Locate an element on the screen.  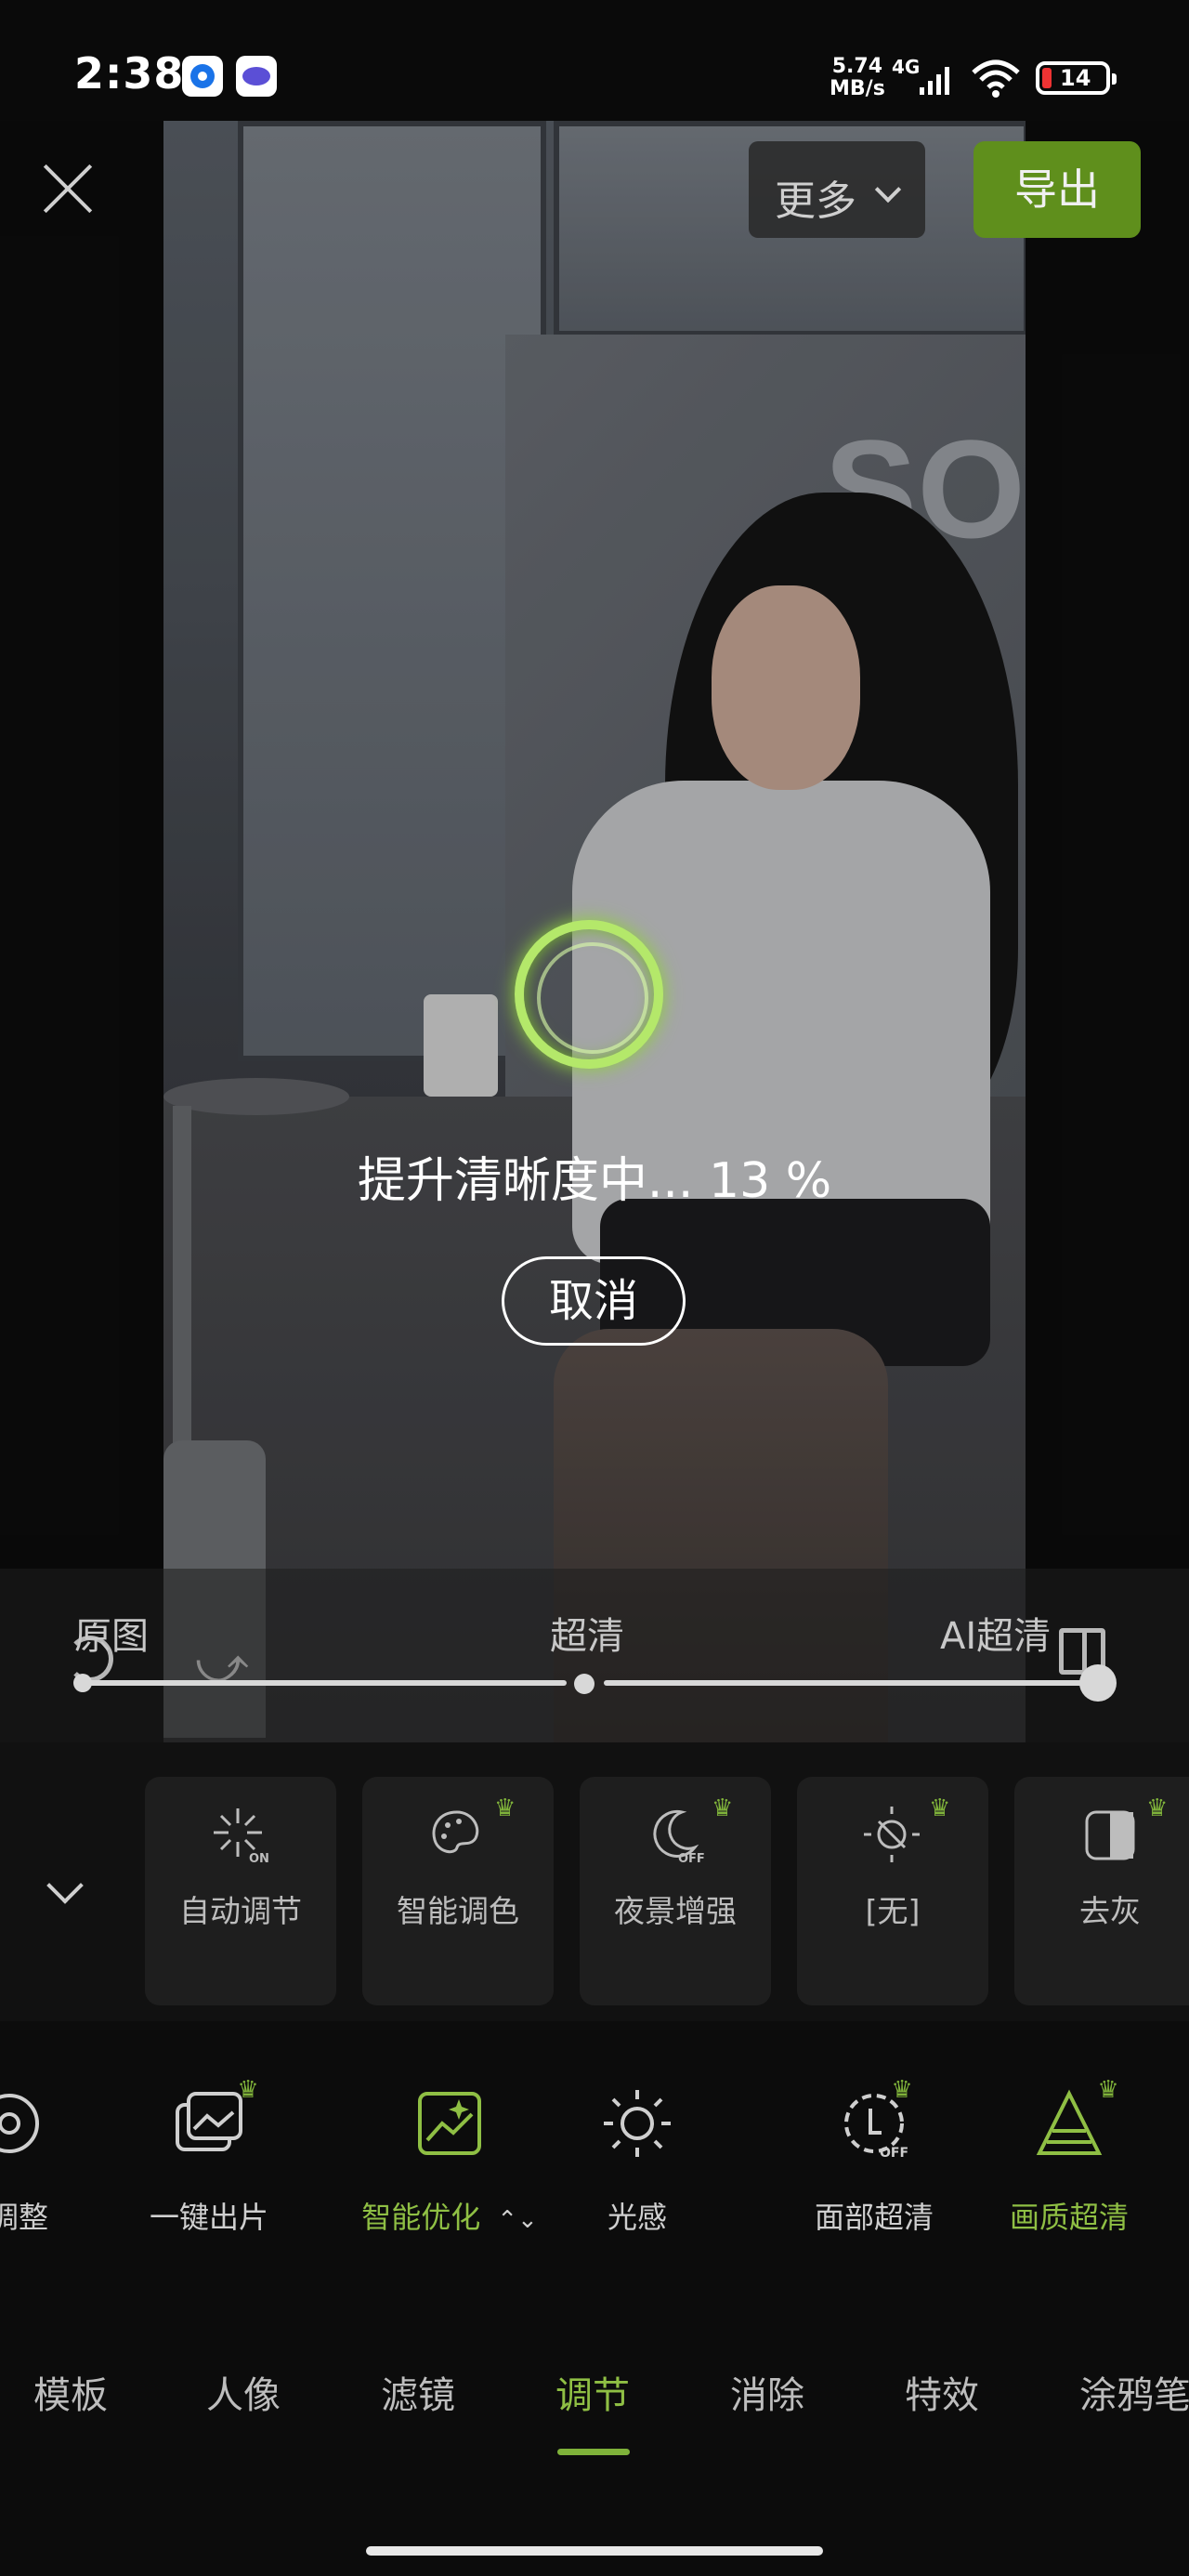
option-label: 自动调节 is located at coordinates (241, 1911).